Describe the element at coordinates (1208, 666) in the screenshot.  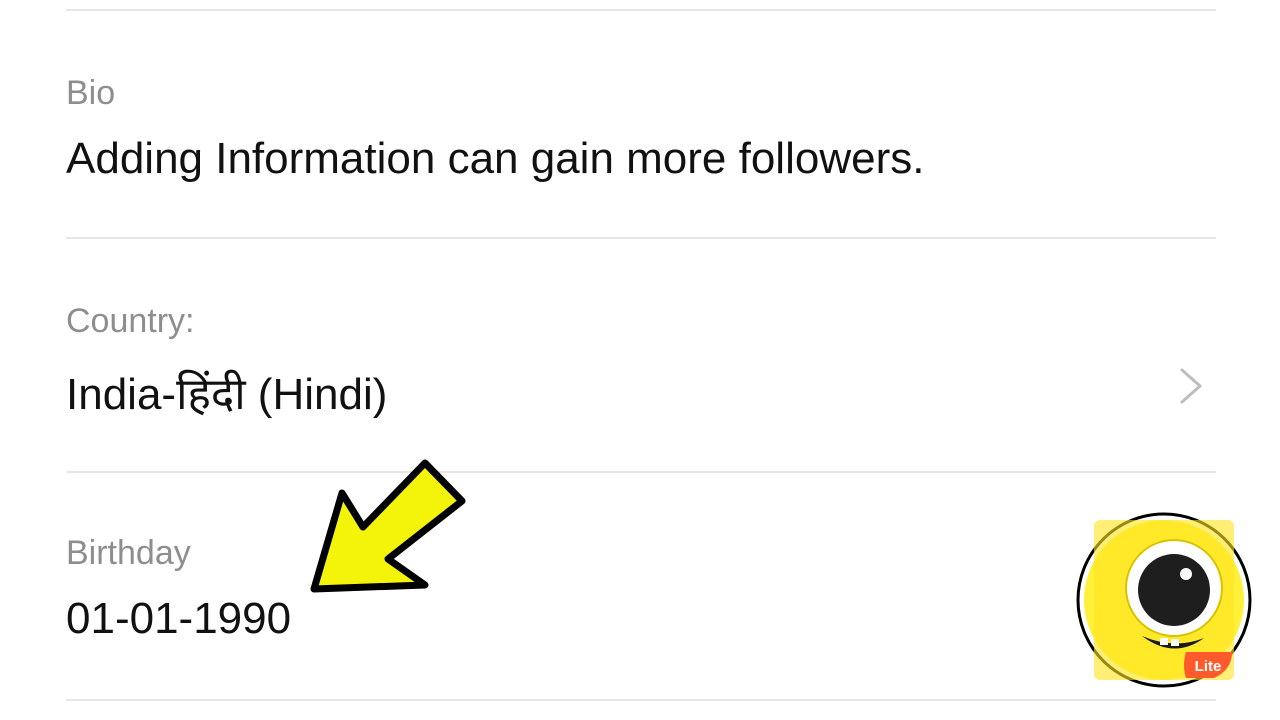
I see `logo-badge-text: Lite` at that location.